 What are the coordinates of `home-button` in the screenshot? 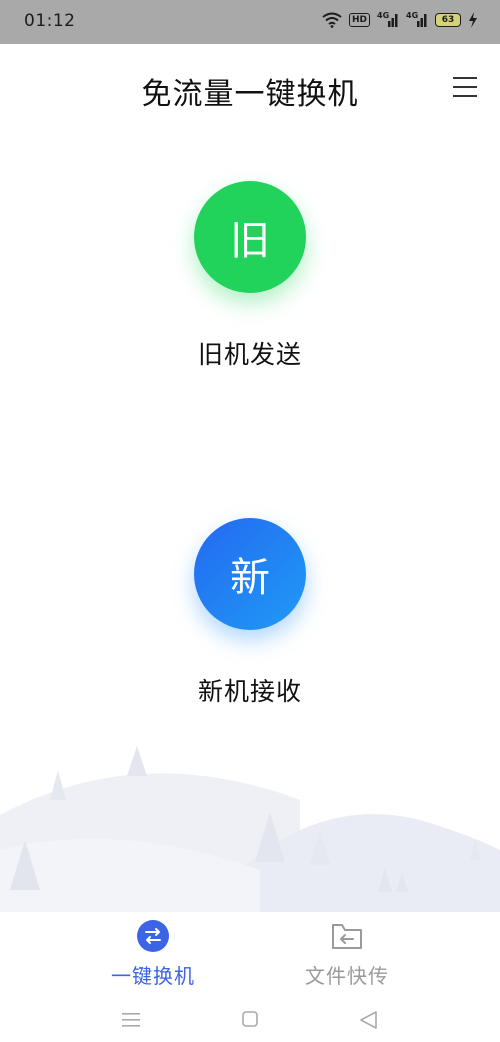 It's located at (250, 1020).